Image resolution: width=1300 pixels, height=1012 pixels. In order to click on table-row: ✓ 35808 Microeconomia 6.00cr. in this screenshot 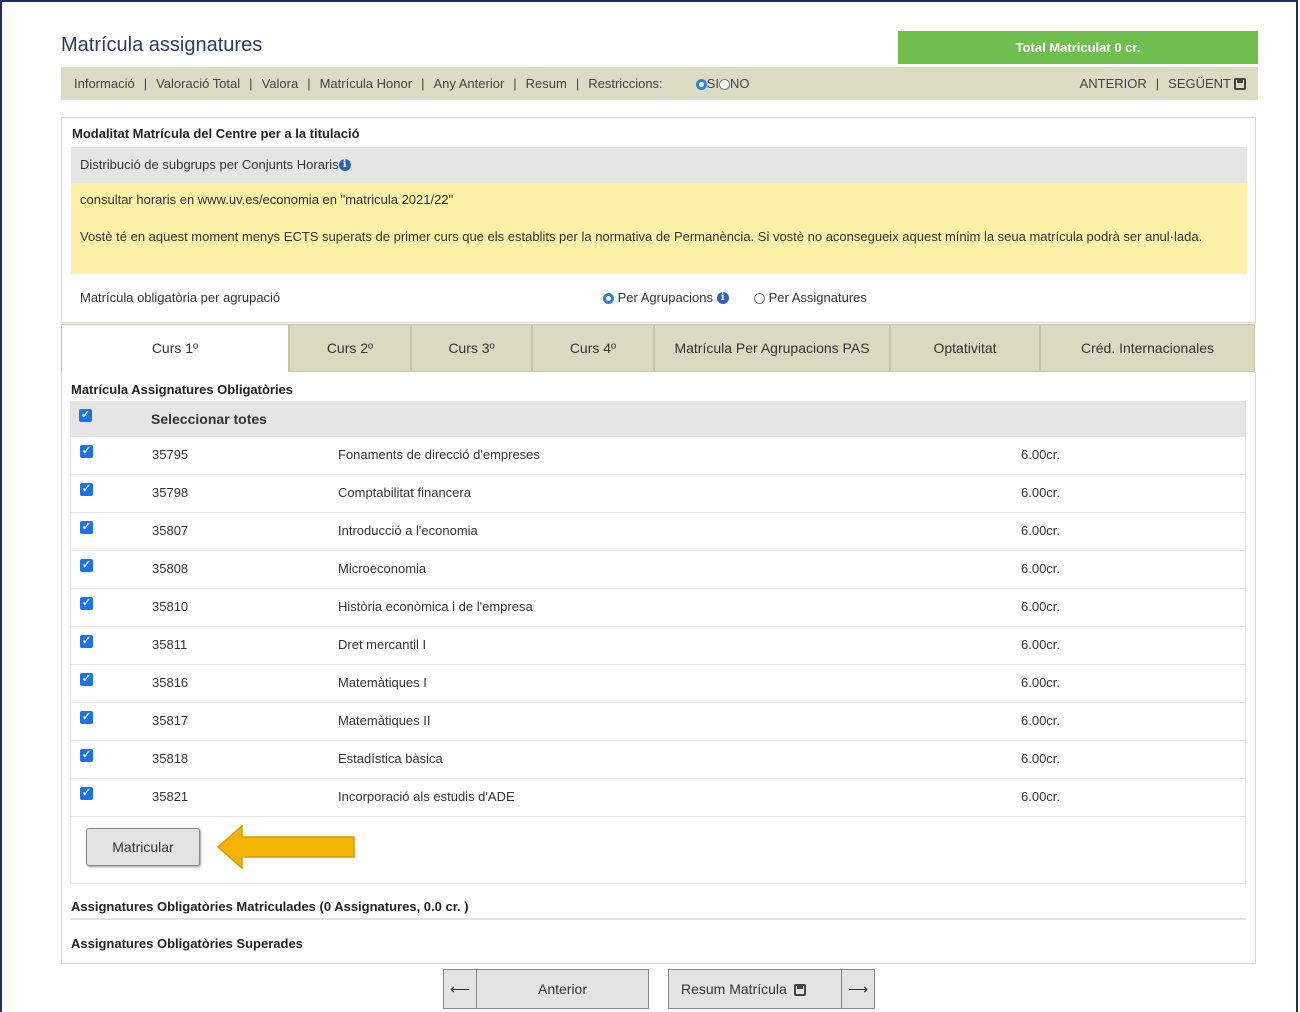, I will do `click(658, 570)`.